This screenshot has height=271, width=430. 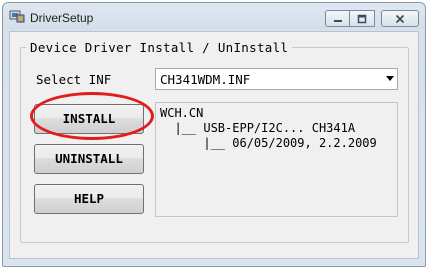 I want to click on chevron-down-icon, so click(x=390, y=78).